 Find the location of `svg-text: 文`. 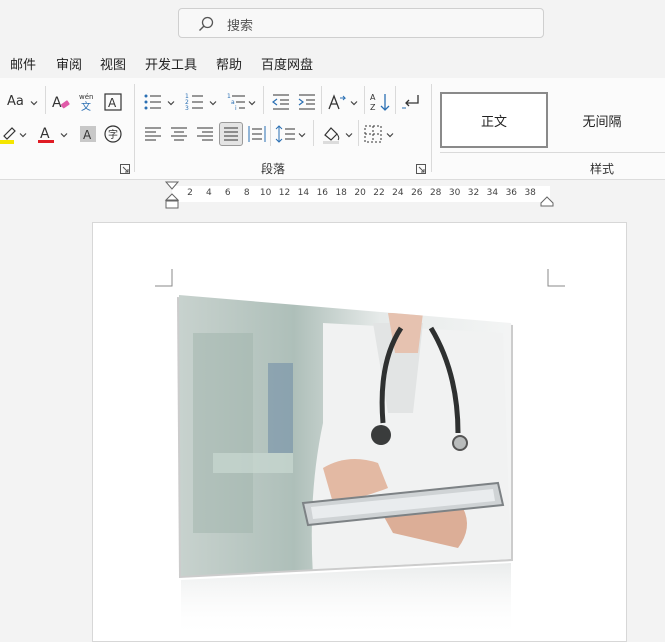

svg-text: 文 is located at coordinates (86, 106).